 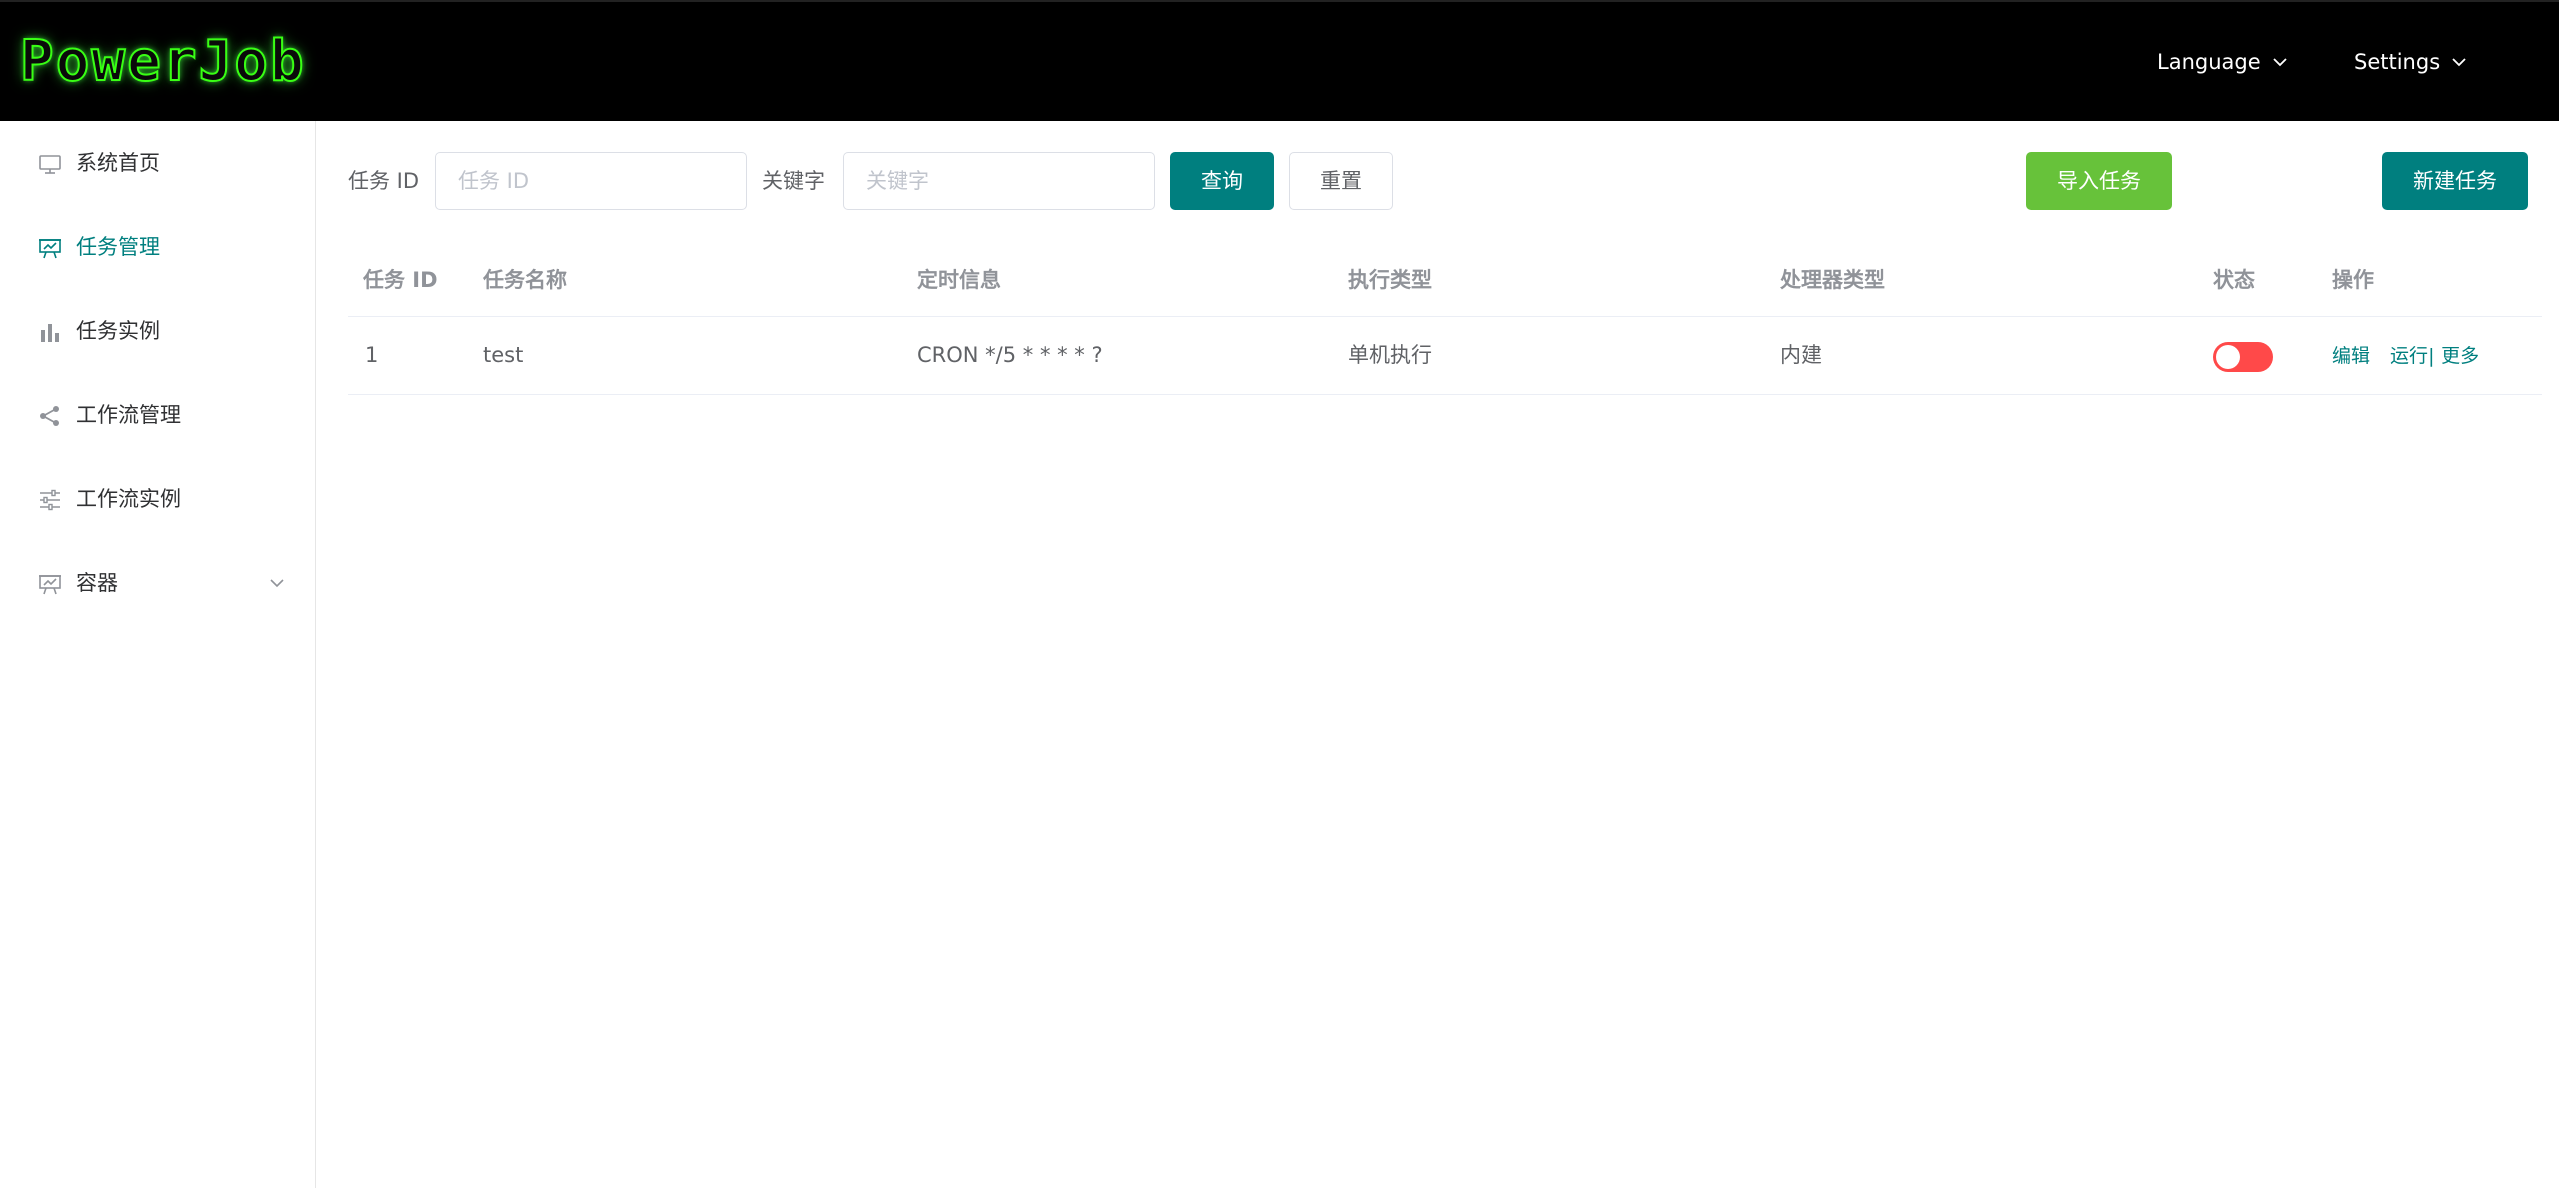 I want to click on actions-cell: 编辑 运行| 更多, so click(x=2405, y=356).